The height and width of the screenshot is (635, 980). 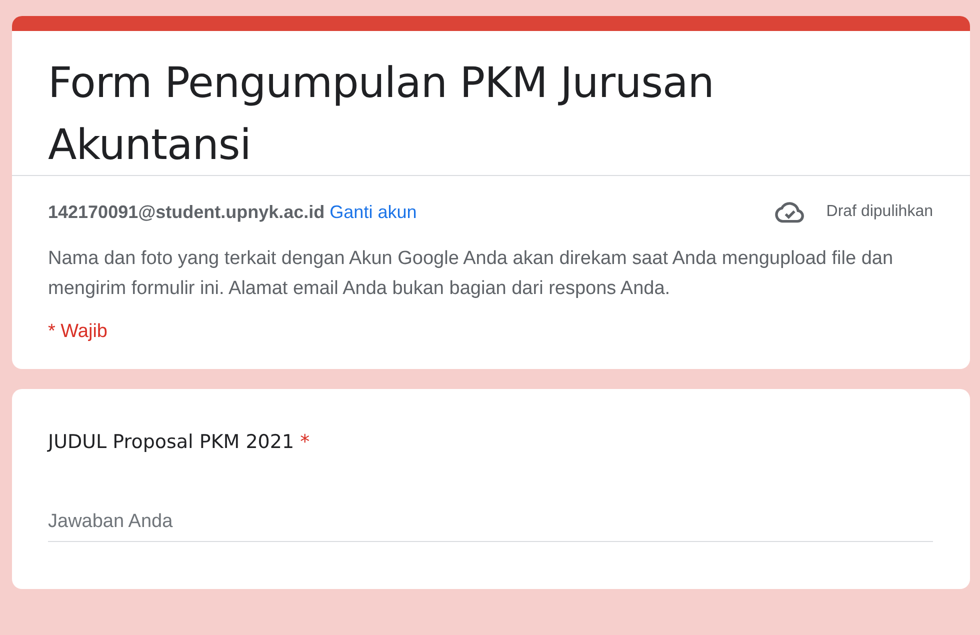 I want to click on notice-text: Nama dan foto yang terkait dengan Akun Google Anda akan direkam saat Anda mengupload file dan mengirim formulir ini. Alamat email Anda bukan bagian dari respons Anda., so click(x=471, y=274).